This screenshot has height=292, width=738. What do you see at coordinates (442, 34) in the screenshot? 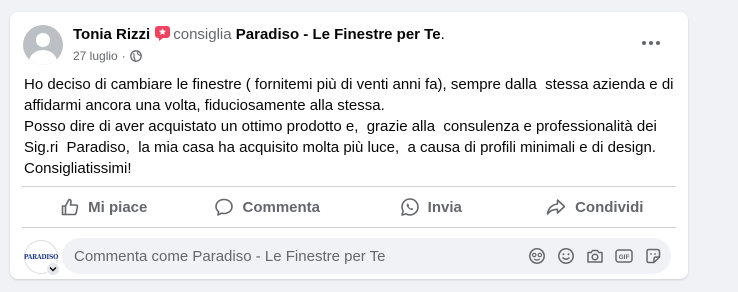
I see `header-period: .` at bounding box center [442, 34].